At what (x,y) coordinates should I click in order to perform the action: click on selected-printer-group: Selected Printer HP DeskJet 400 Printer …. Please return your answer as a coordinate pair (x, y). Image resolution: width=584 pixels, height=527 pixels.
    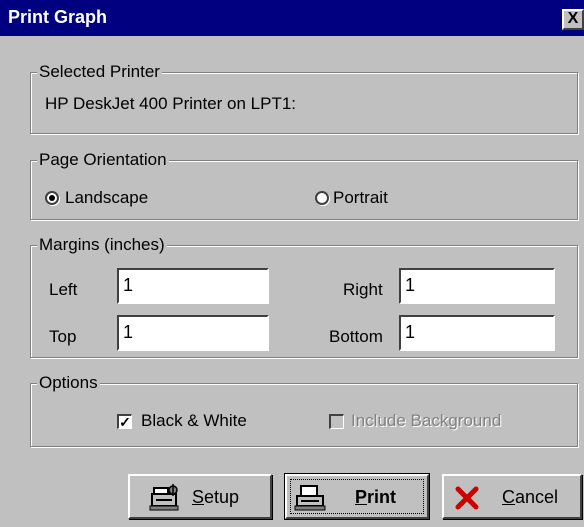
    Looking at the image, I should click on (304, 98).